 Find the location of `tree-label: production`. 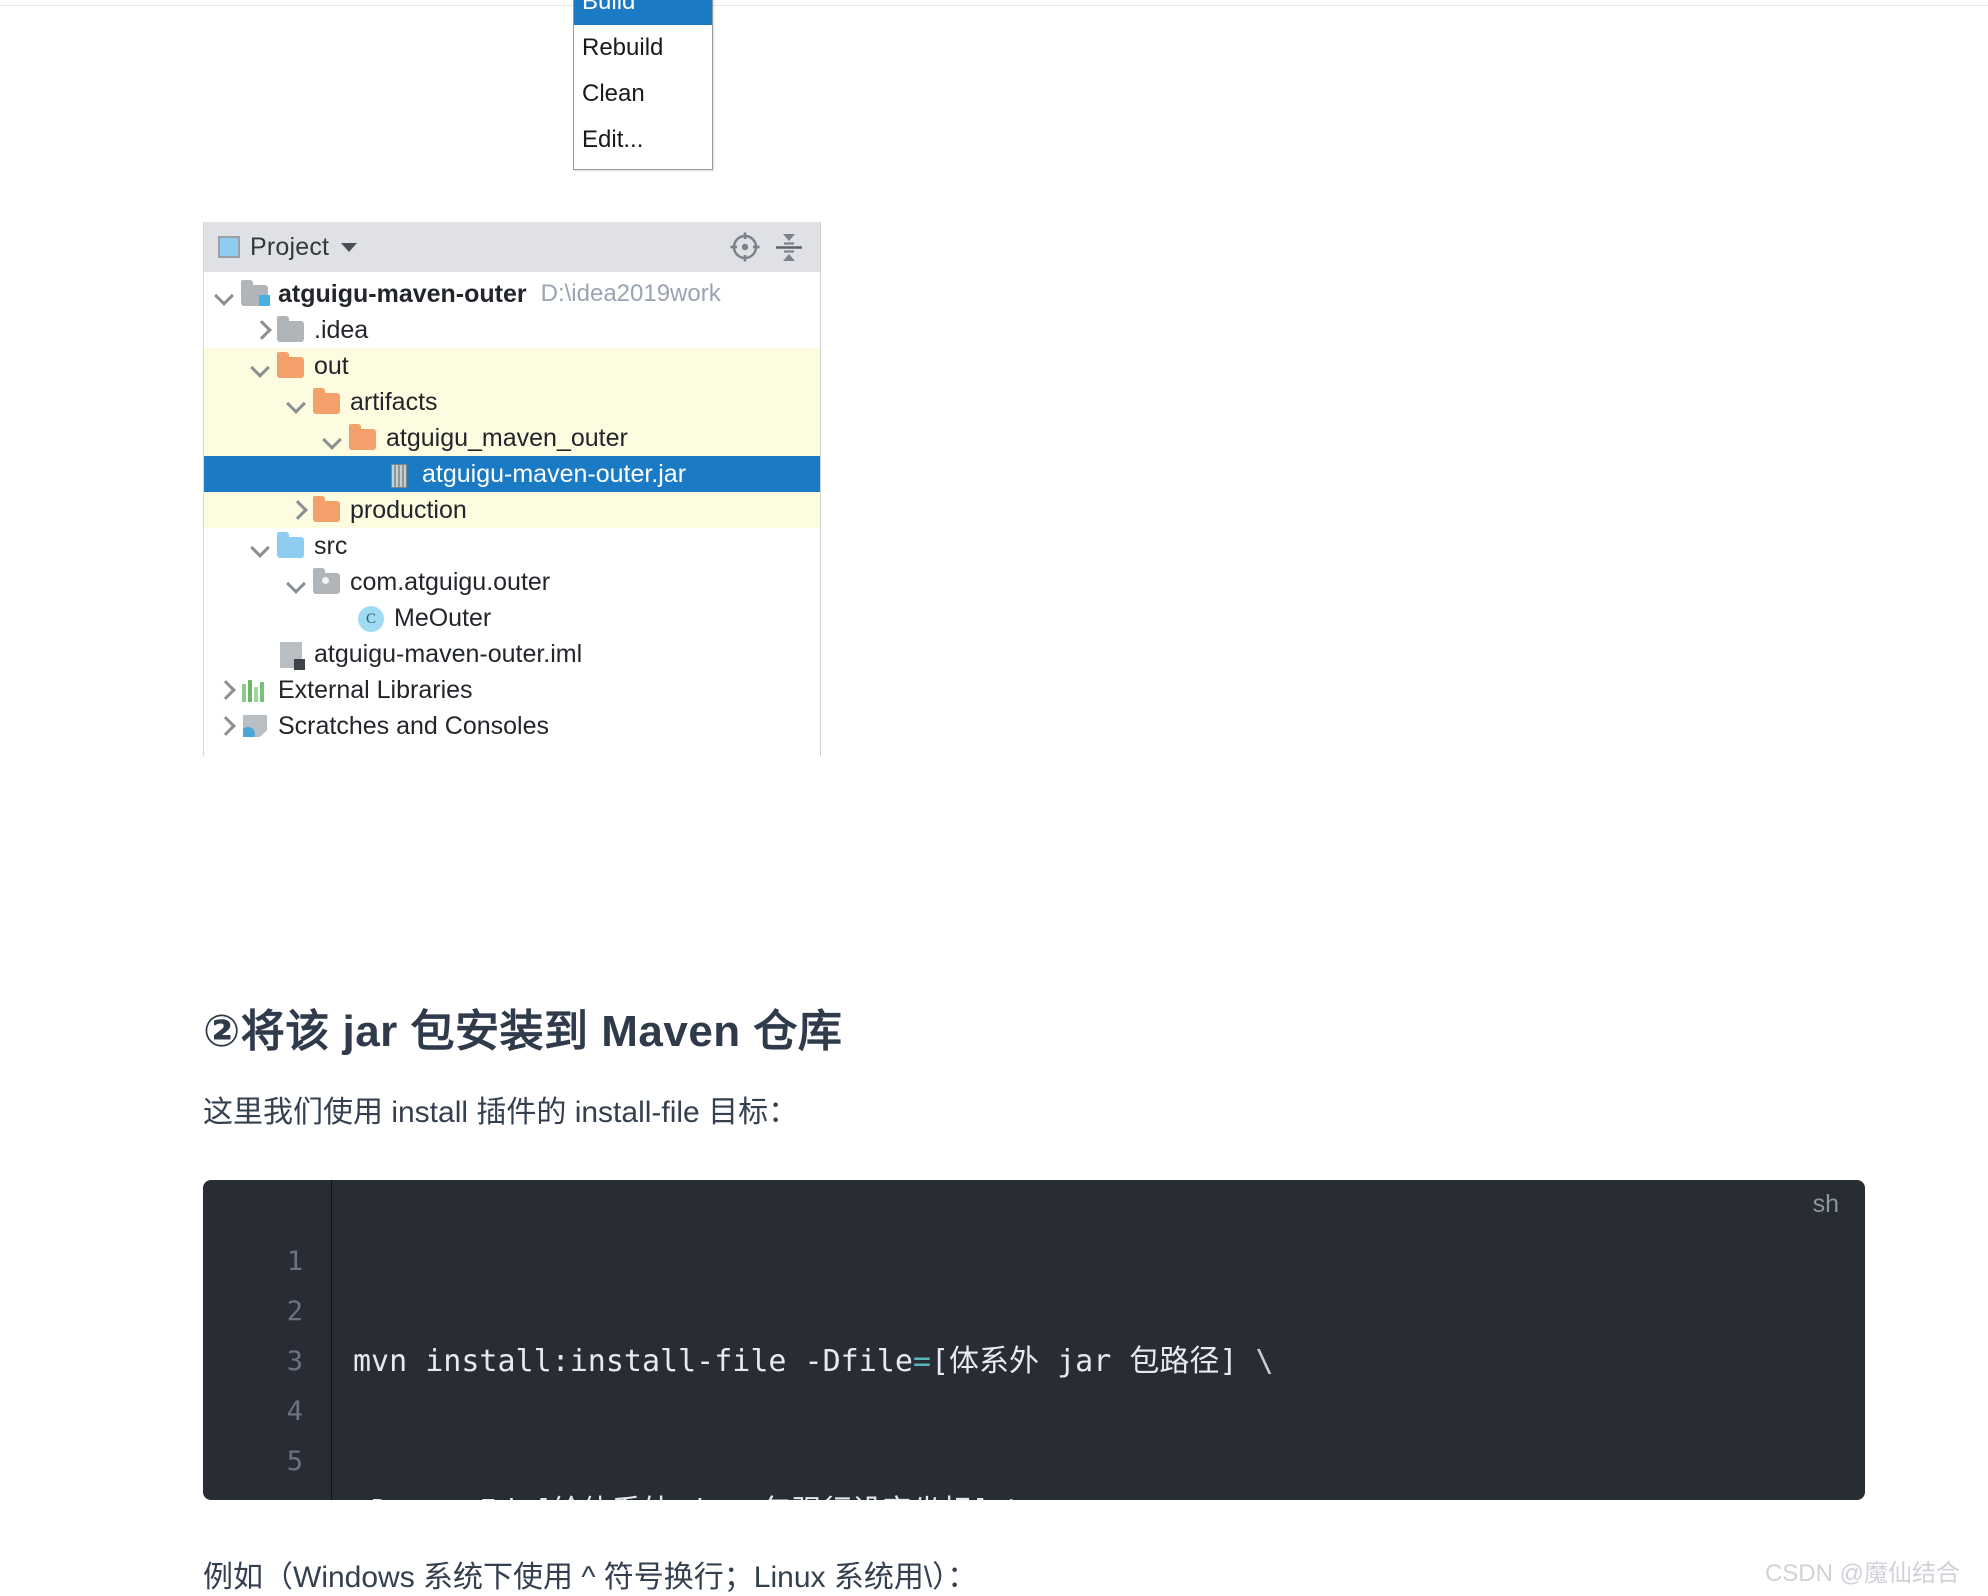

tree-label: production is located at coordinates (408, 509).